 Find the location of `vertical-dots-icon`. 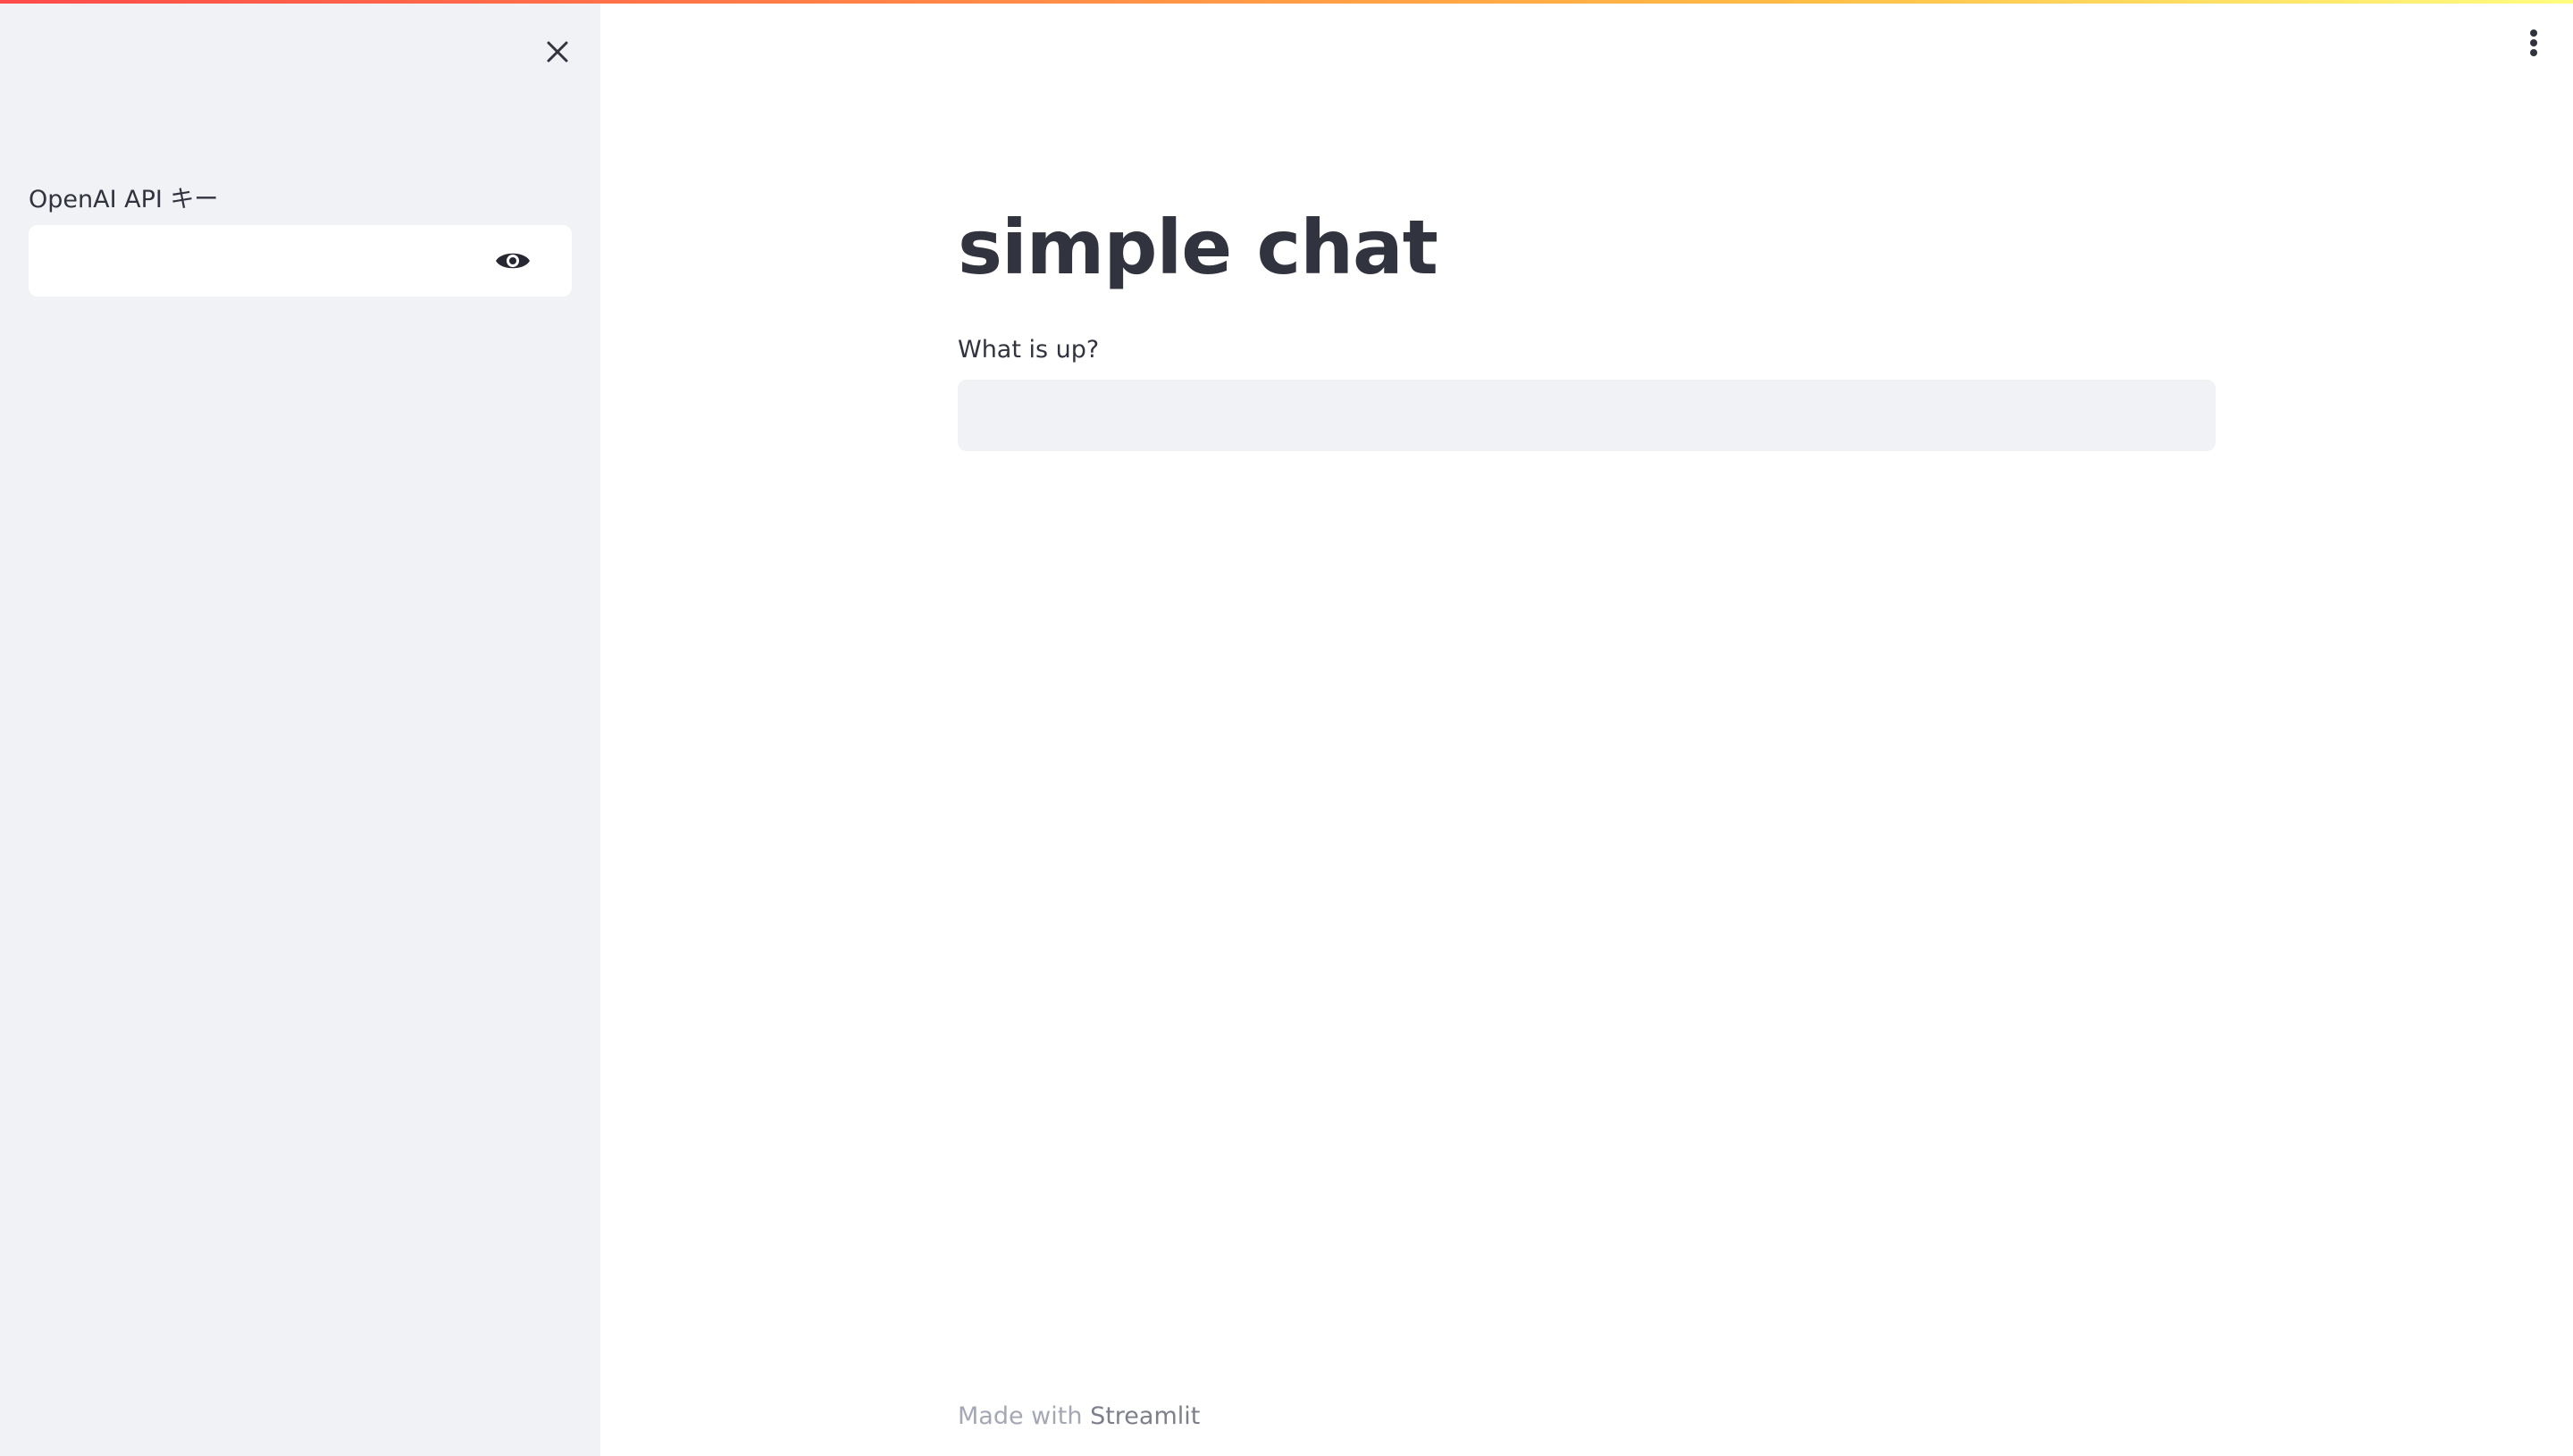

vertical-dots-icon is located at coordinates (2533, 42).